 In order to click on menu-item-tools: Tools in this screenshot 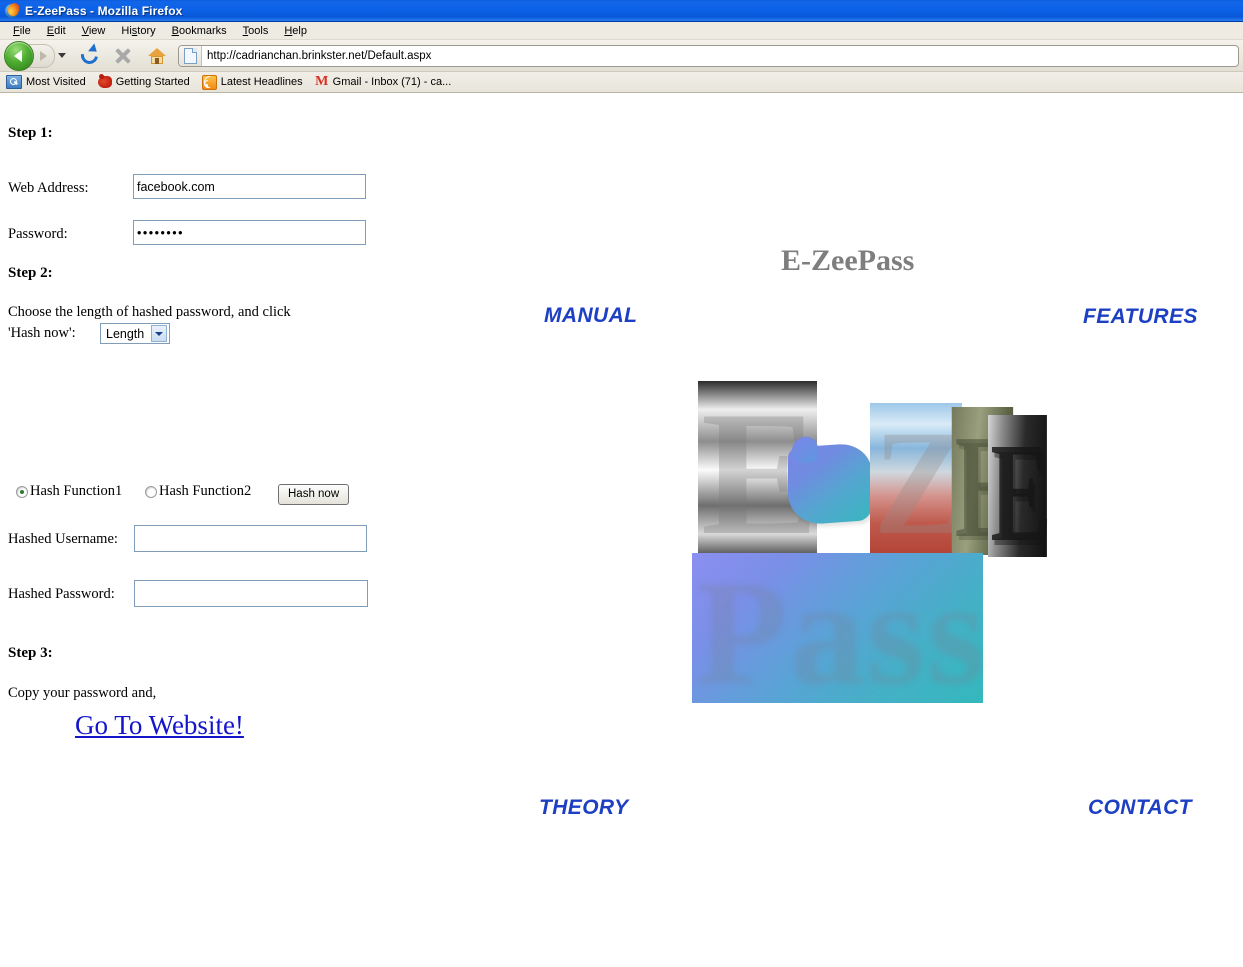, I will do `click(256, 31)`.